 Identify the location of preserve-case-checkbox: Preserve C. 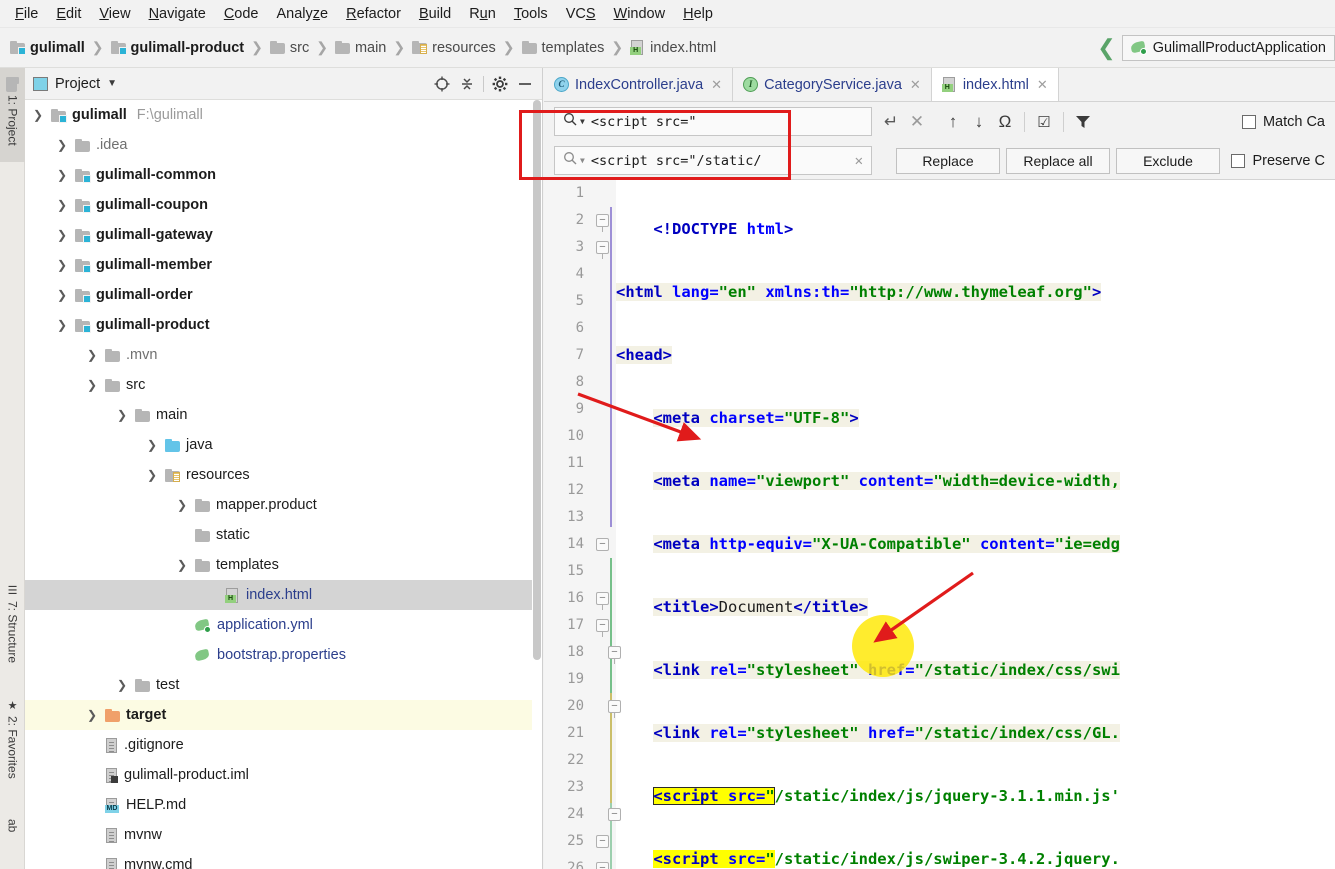
(1278, 161).